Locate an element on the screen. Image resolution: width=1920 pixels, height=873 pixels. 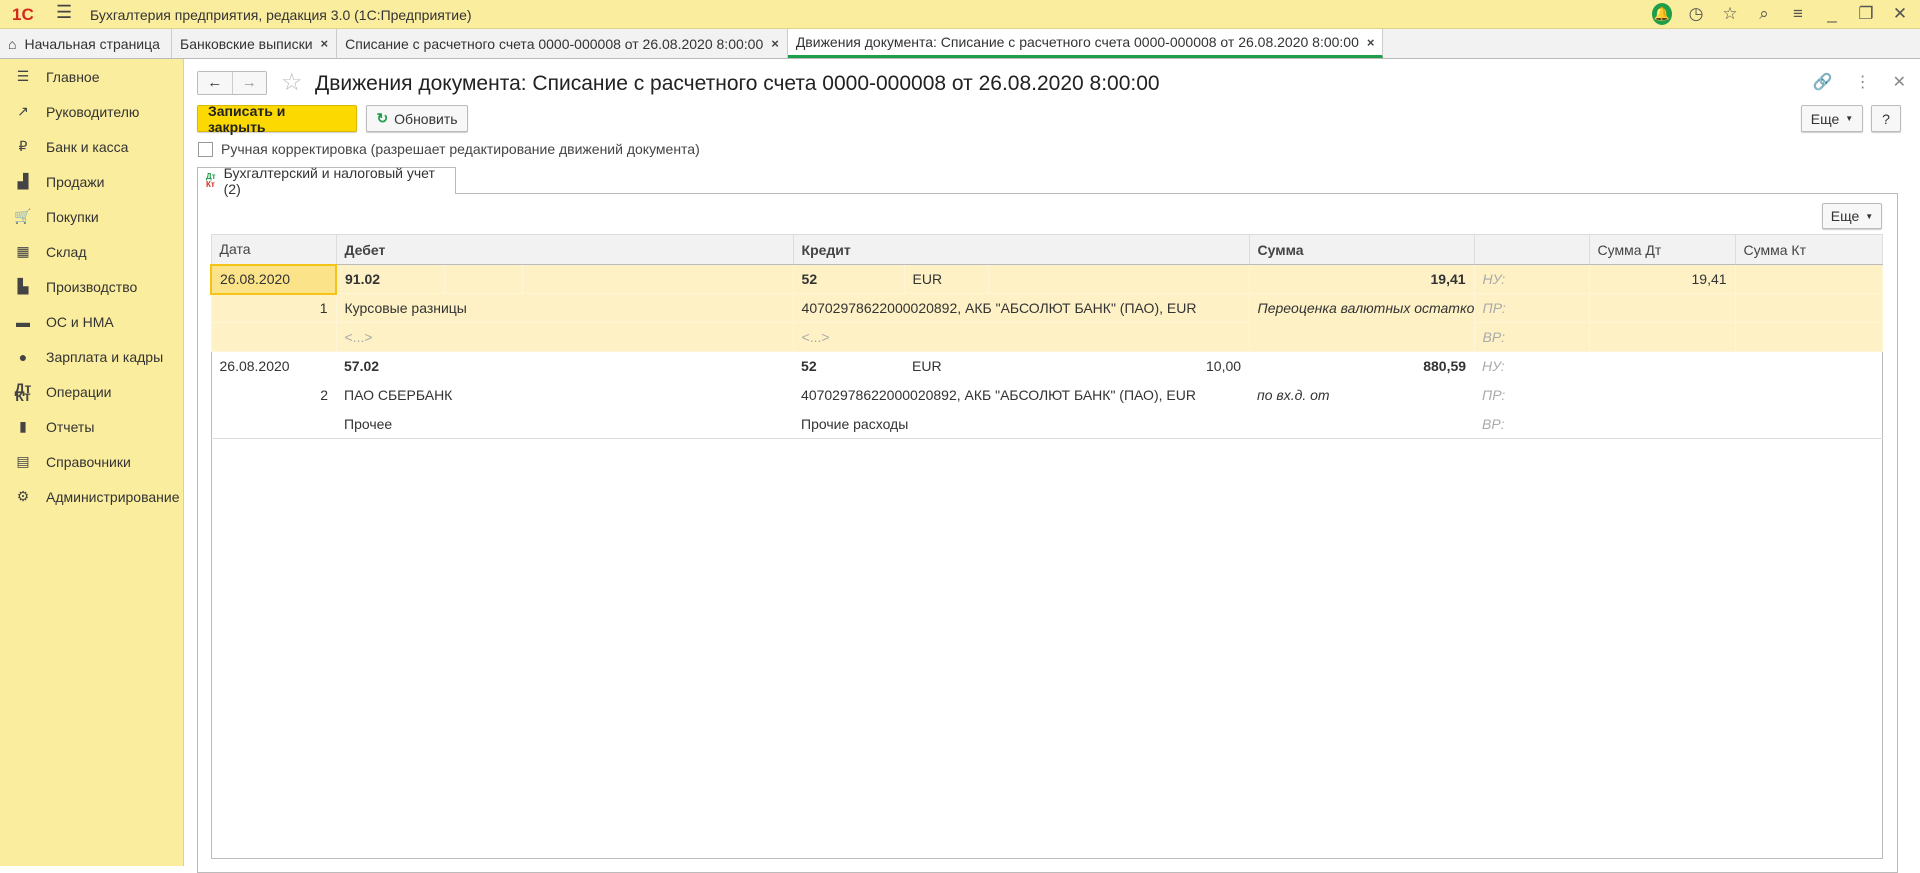
cell-dt-sub1: ПАО СБЕРБАНК is located at coordinates (564, 395).